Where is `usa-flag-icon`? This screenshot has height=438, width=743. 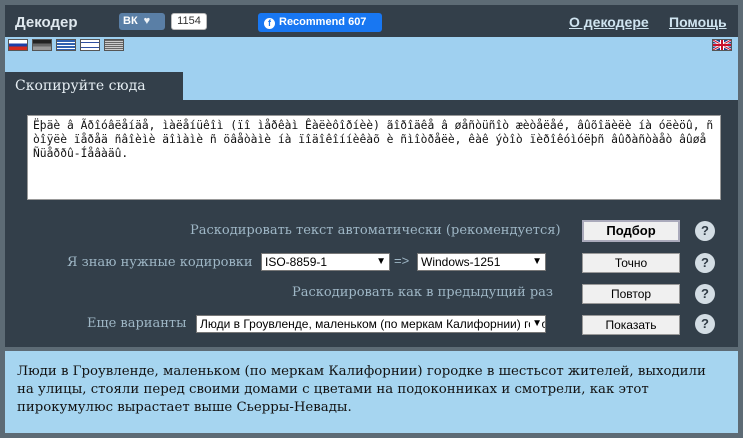 usa-flag-icon is located at coordinates (114, 45).